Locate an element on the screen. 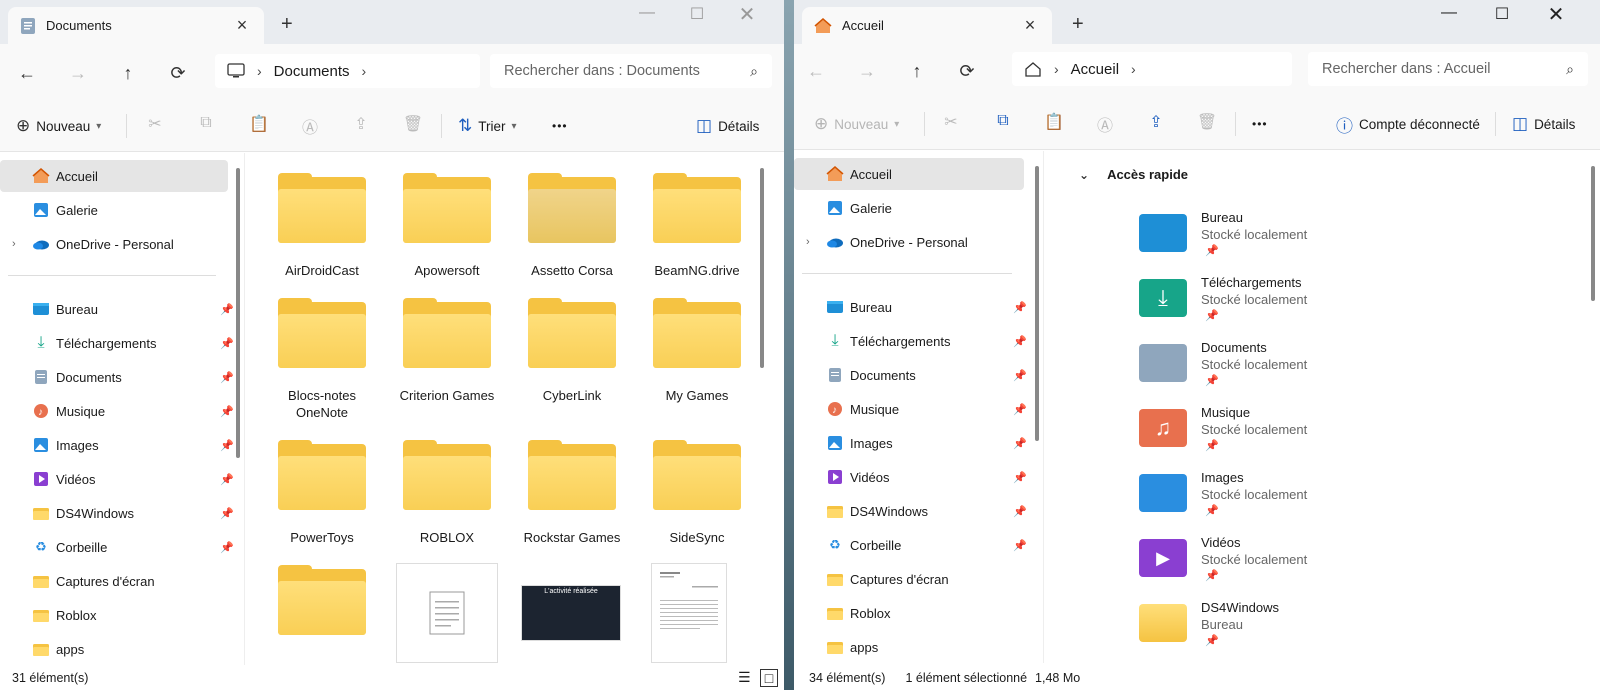 This screenshot has height=690, width=1600. search-box: ⌕ is located at coordinates (631, 71).